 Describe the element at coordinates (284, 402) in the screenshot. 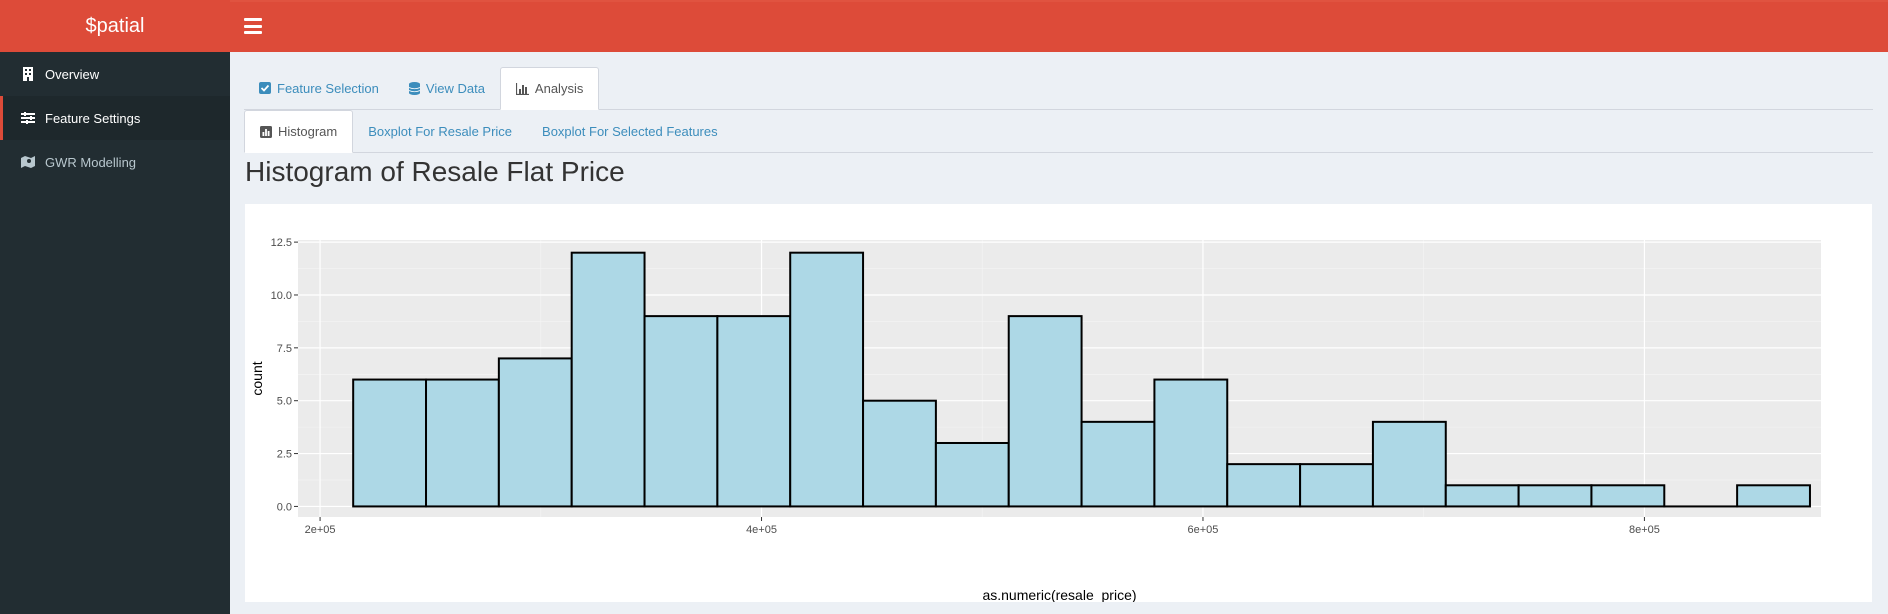

I see `y-tick-label: 5.0` at that location.